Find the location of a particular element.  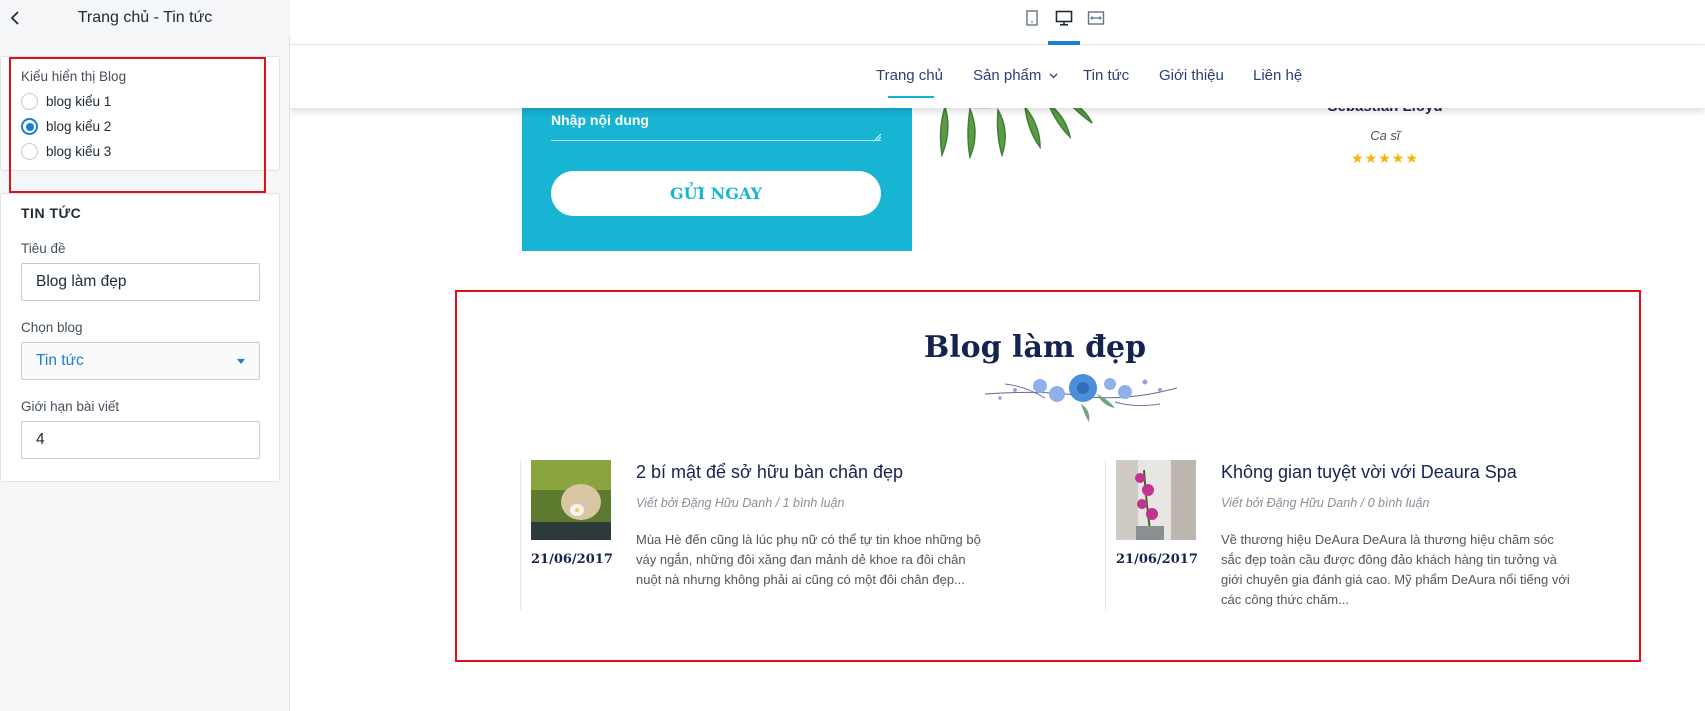

radio-blog-style-3: blog kiểu 3 is located at coordinates (66, 151).